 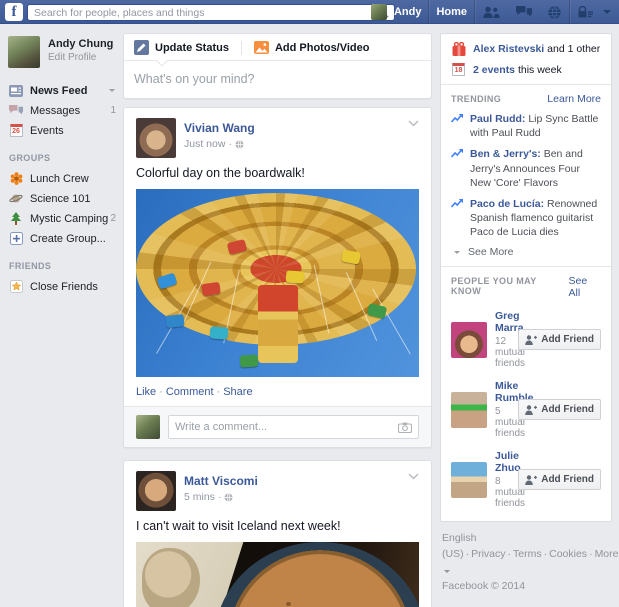 What do you see at coordinates (585, 287) in the screenshot?
I see `pymk-see-all-link: See All` at bounding box center [585, 287].